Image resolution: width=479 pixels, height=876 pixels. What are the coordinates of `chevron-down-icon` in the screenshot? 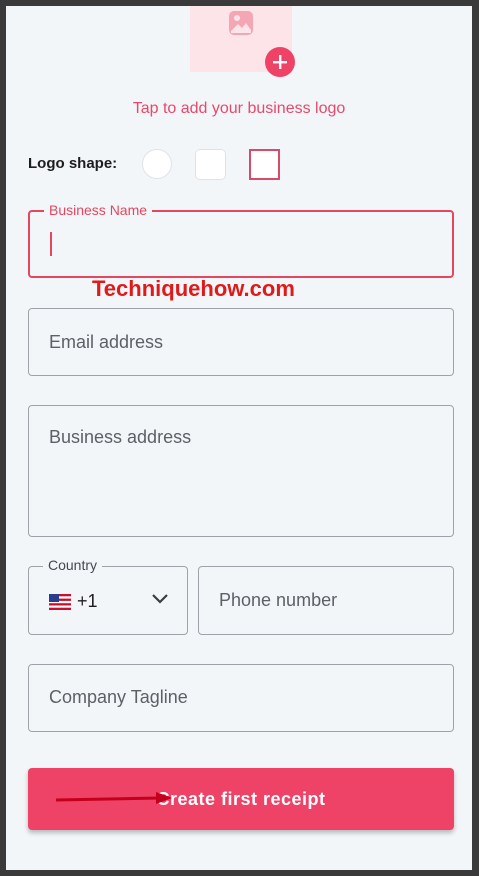 It's located at (160, 599).